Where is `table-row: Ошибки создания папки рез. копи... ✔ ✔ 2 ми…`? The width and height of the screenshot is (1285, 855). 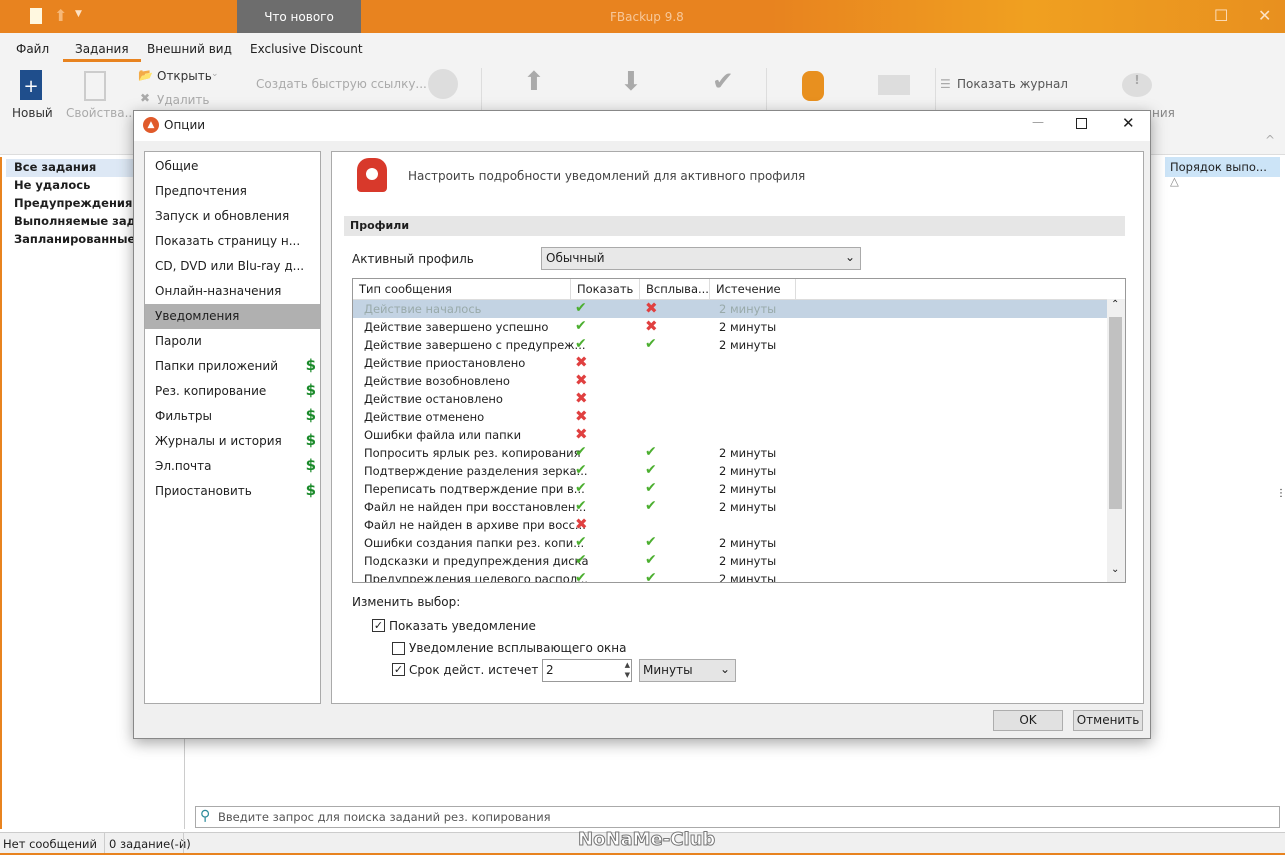
table-row: Ошибки создания папки рез. копи... ✔ ✔ 2 ми… is located at coordinates (730, 543).